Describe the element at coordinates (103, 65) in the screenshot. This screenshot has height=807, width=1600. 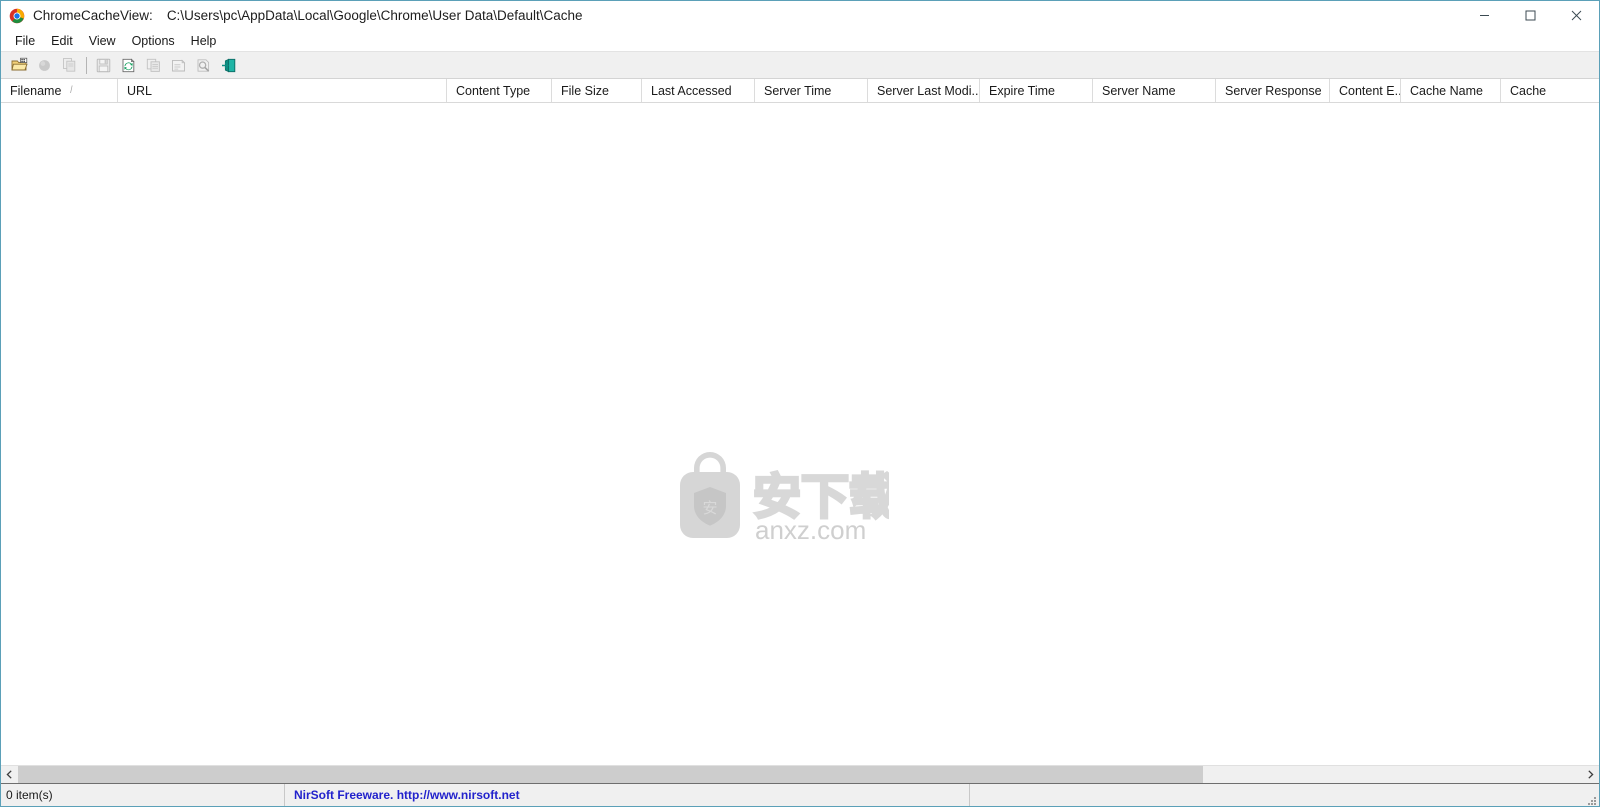
I see `save-icon` at that location.